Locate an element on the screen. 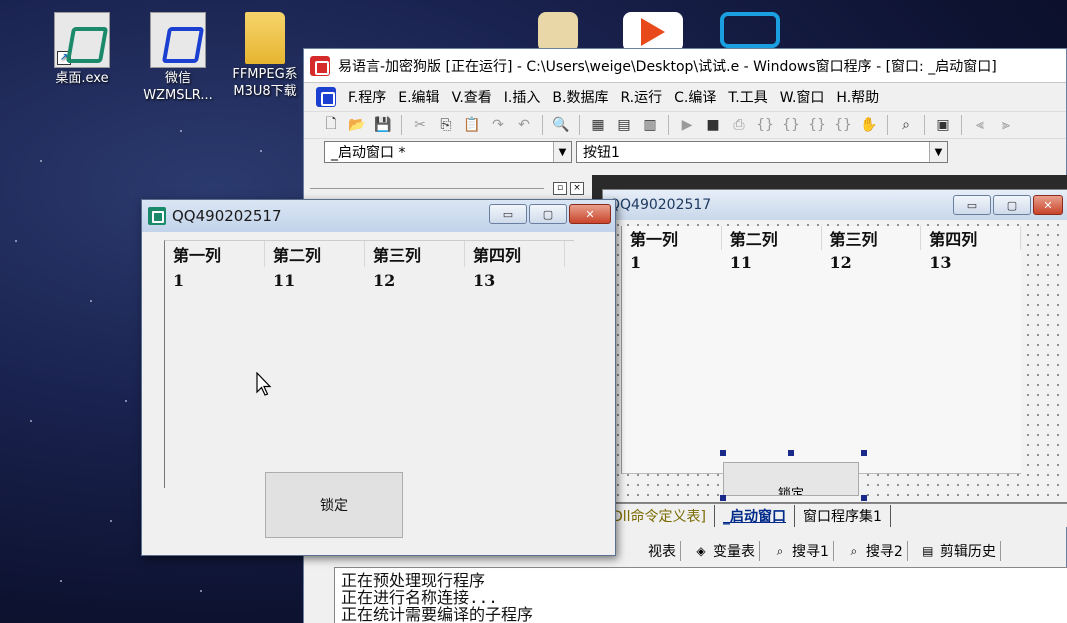 The height and width of the screenshot is (623, 1067). tab-startup-window: _启动窗口 is located at coordinates (755, 516).